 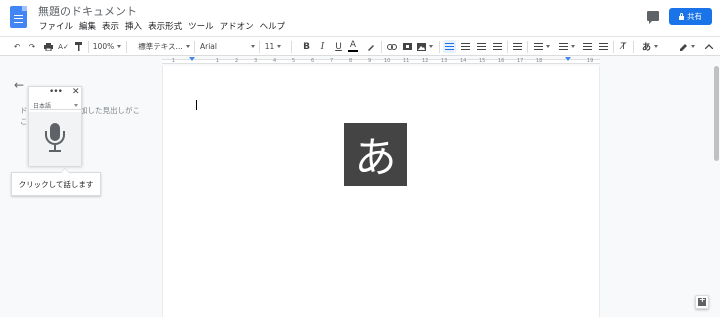 I want to click on ruler-label: 18, so click(x=539, y=61).